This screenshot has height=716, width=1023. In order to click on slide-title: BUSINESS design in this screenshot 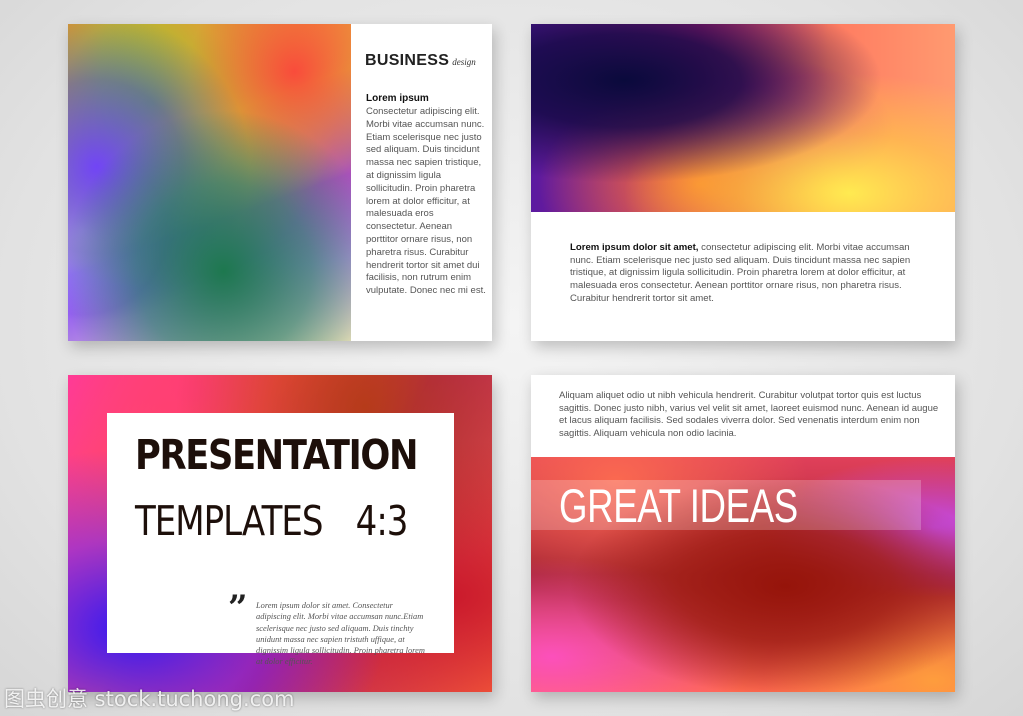, I will do `click(420, 61)`.